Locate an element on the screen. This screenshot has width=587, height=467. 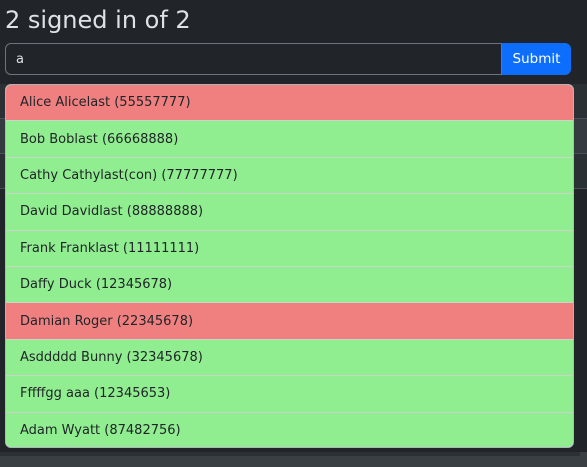
suggestion-item: Damian Roger (22345678) is located at coordinates (289, 321).